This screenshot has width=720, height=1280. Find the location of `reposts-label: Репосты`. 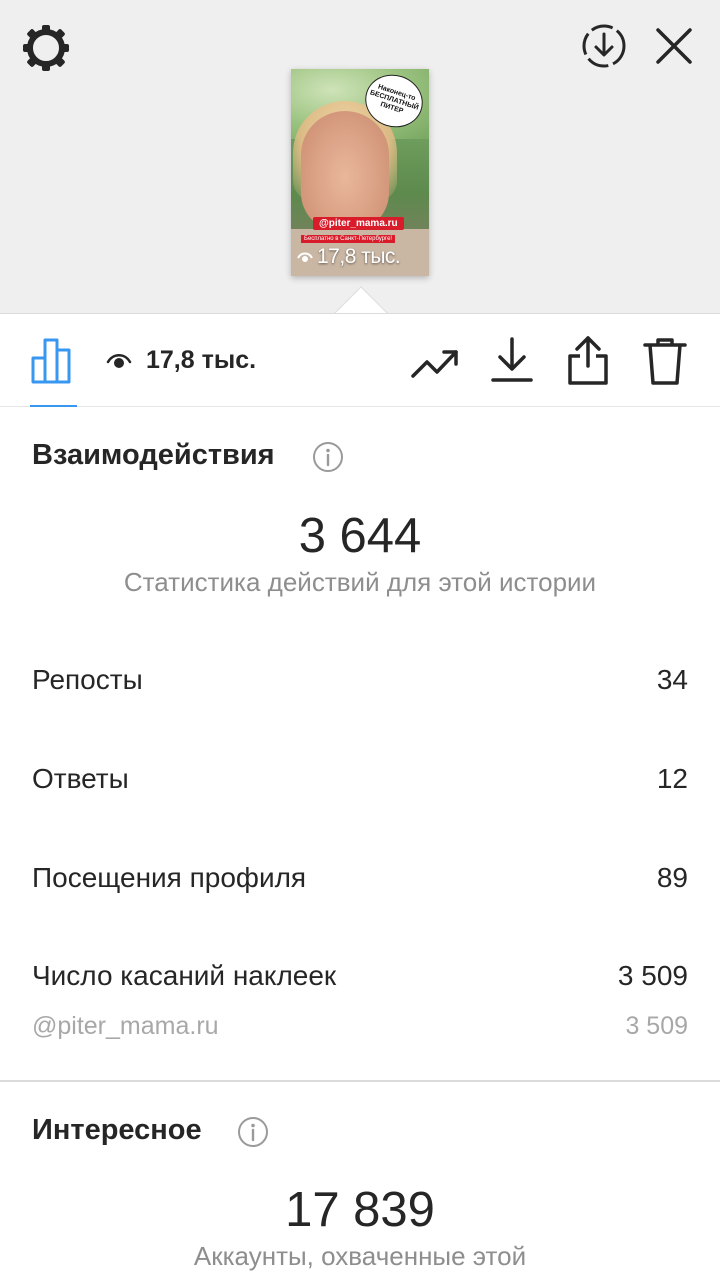

reposts-label: Репосты is located at coordinates (87, 679).